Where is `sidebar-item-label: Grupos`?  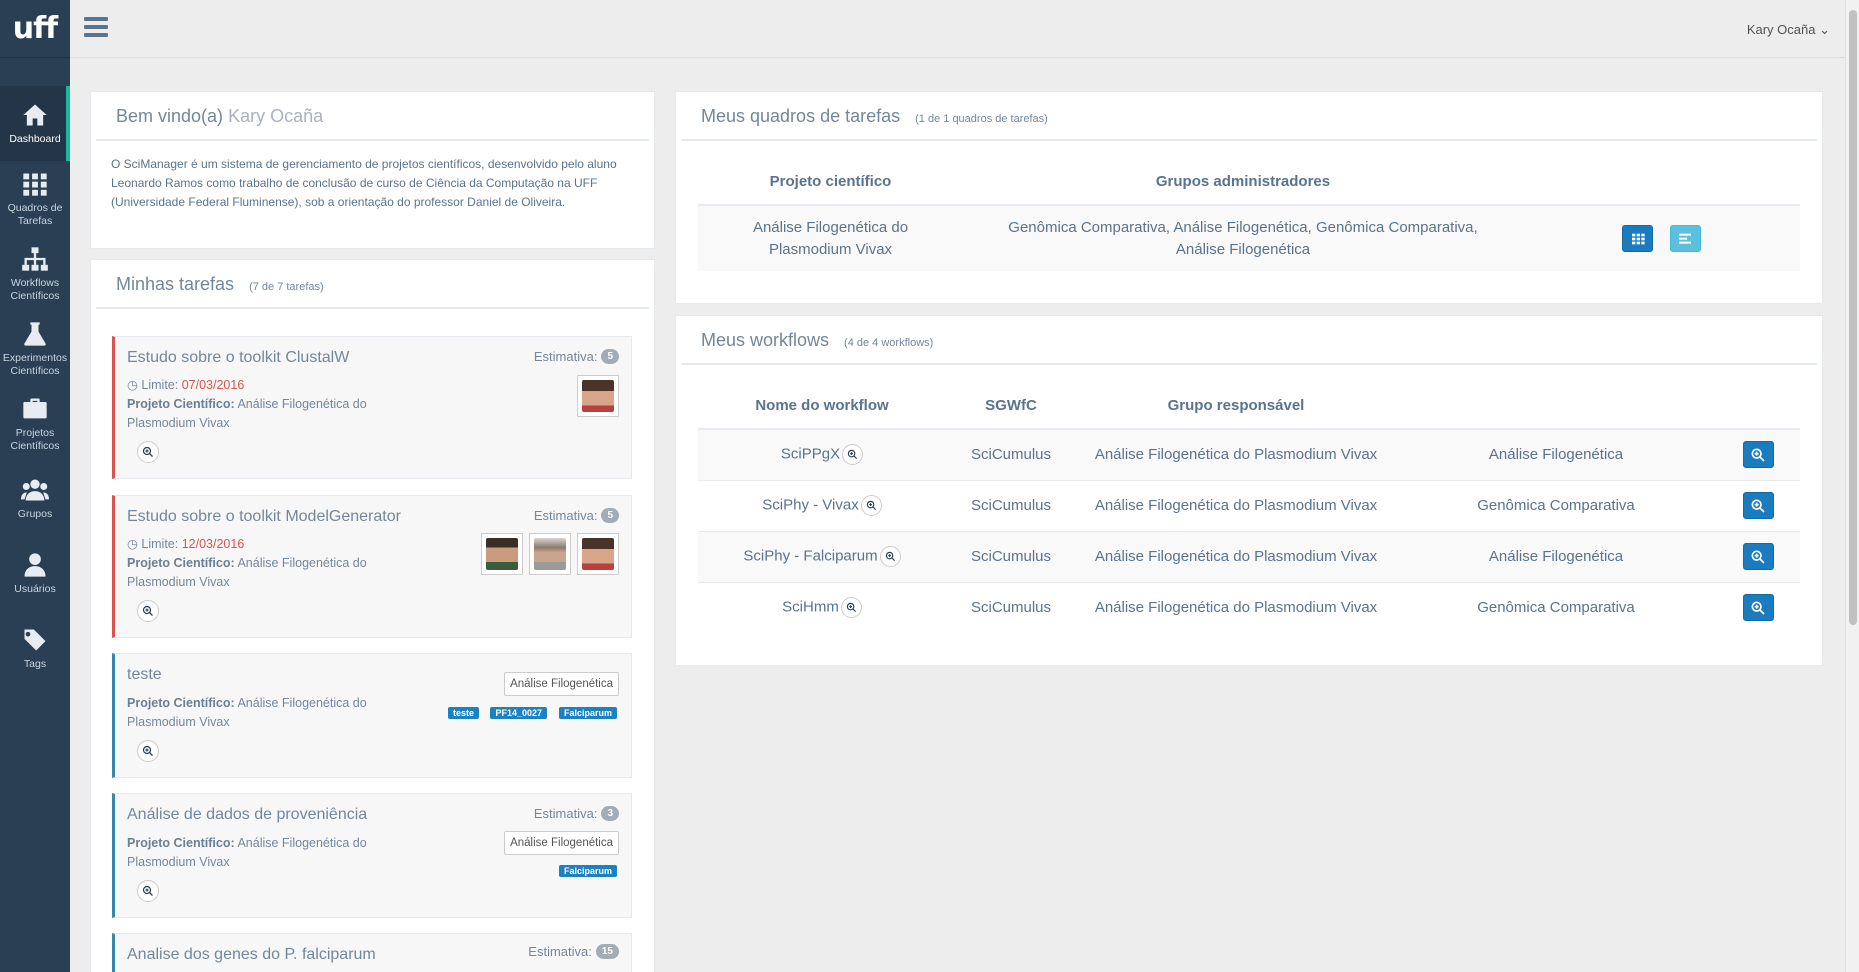
sidebar-item-label: Grupos is located at coordinates (35, 514).